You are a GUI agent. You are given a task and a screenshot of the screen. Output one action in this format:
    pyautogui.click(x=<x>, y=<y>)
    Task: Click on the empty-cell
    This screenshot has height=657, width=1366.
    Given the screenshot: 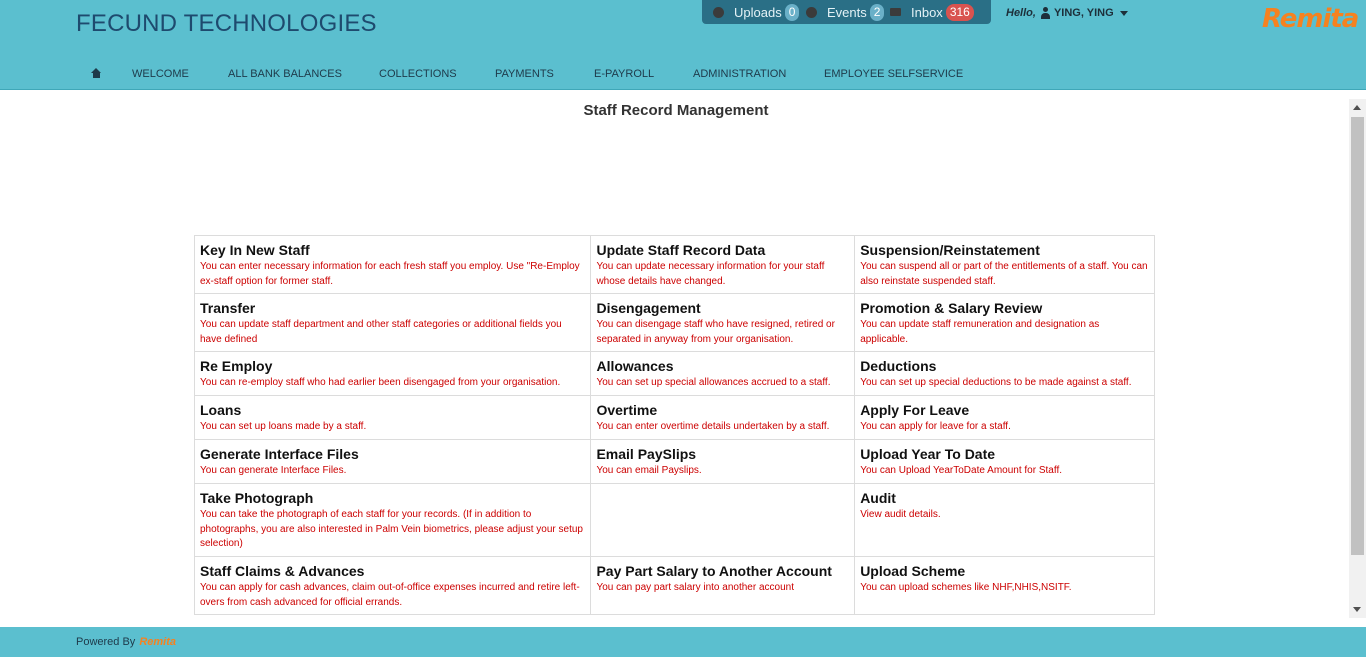 What is the action you would take?
    pyautogui.click(x=723, y=520)
    